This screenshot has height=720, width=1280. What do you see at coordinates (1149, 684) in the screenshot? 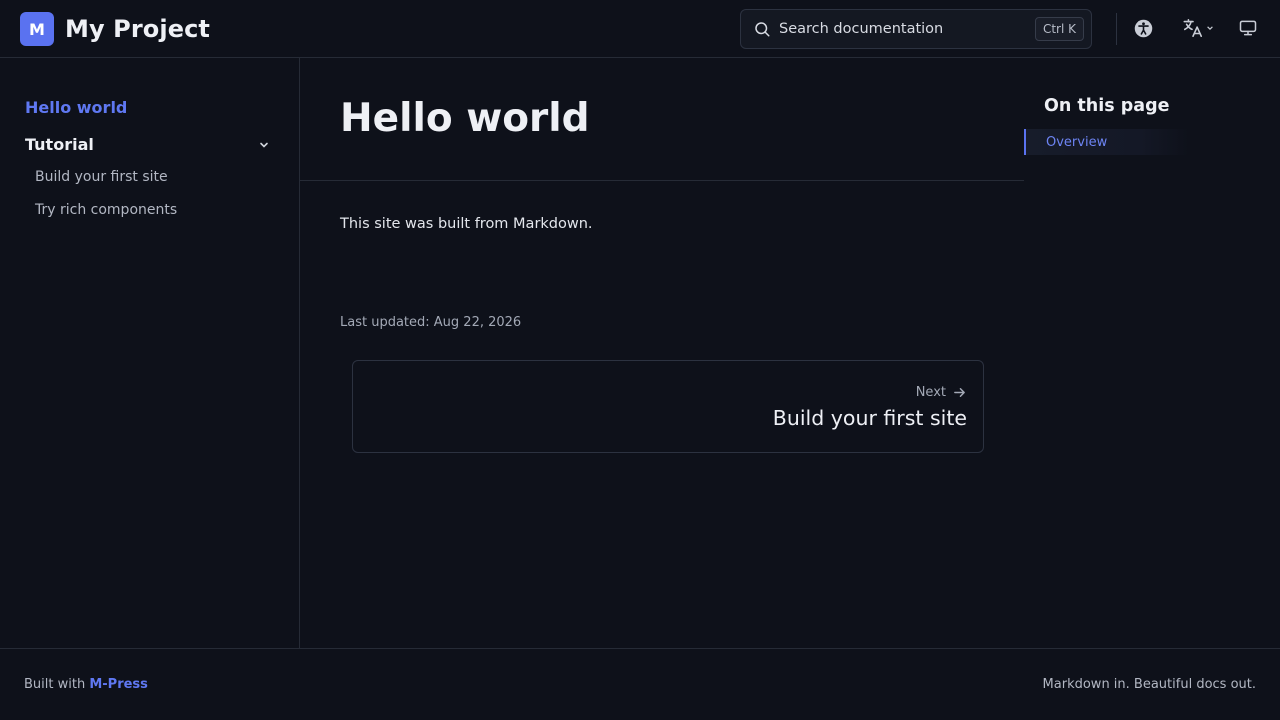
I see `footer-tagline: Markdown in. Beautiful docs out.` at bounding box center [1149, 684].